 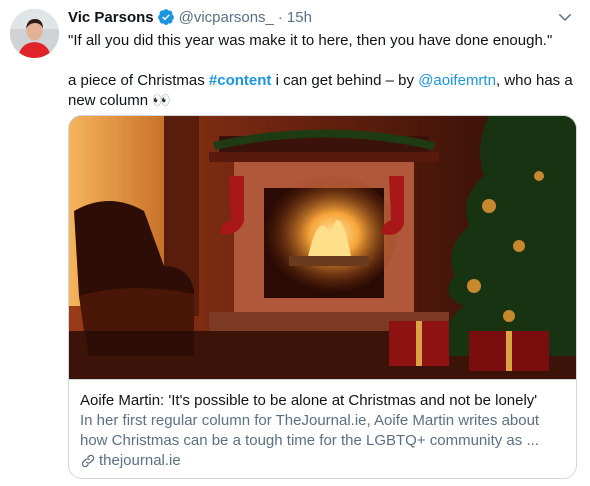 What do you see at coordinates (88, 461) in the screenshot?
I see `link-icon` at bounding box center [88, 461].